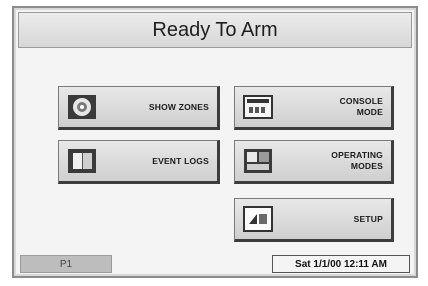  Describe the element at coordinates (82, 107) in the screenshot. I see `eye-icon` at that location.